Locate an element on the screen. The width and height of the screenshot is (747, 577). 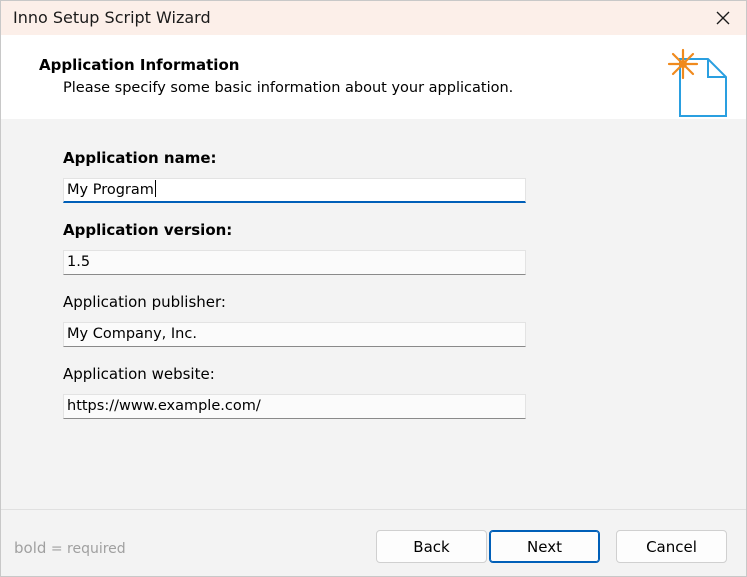
app-website-value: https://www.example.com/ is located at coordinates (164, 406).